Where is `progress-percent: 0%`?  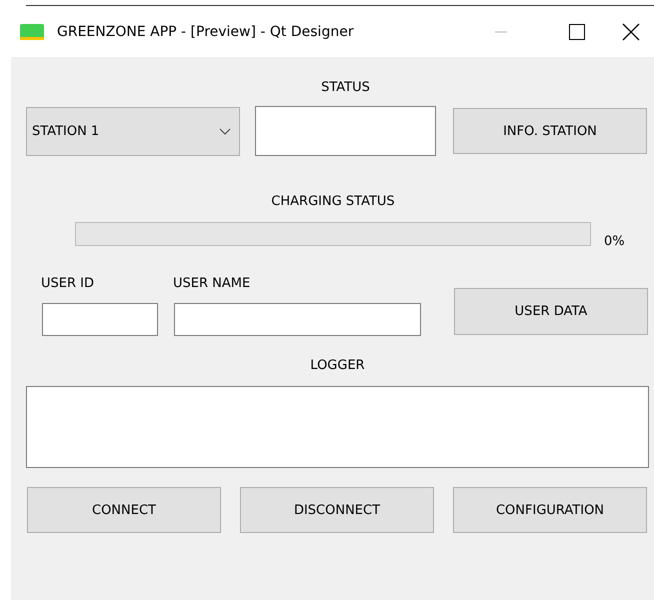
progress-percent: 0% is located at coordinates (614, 241).